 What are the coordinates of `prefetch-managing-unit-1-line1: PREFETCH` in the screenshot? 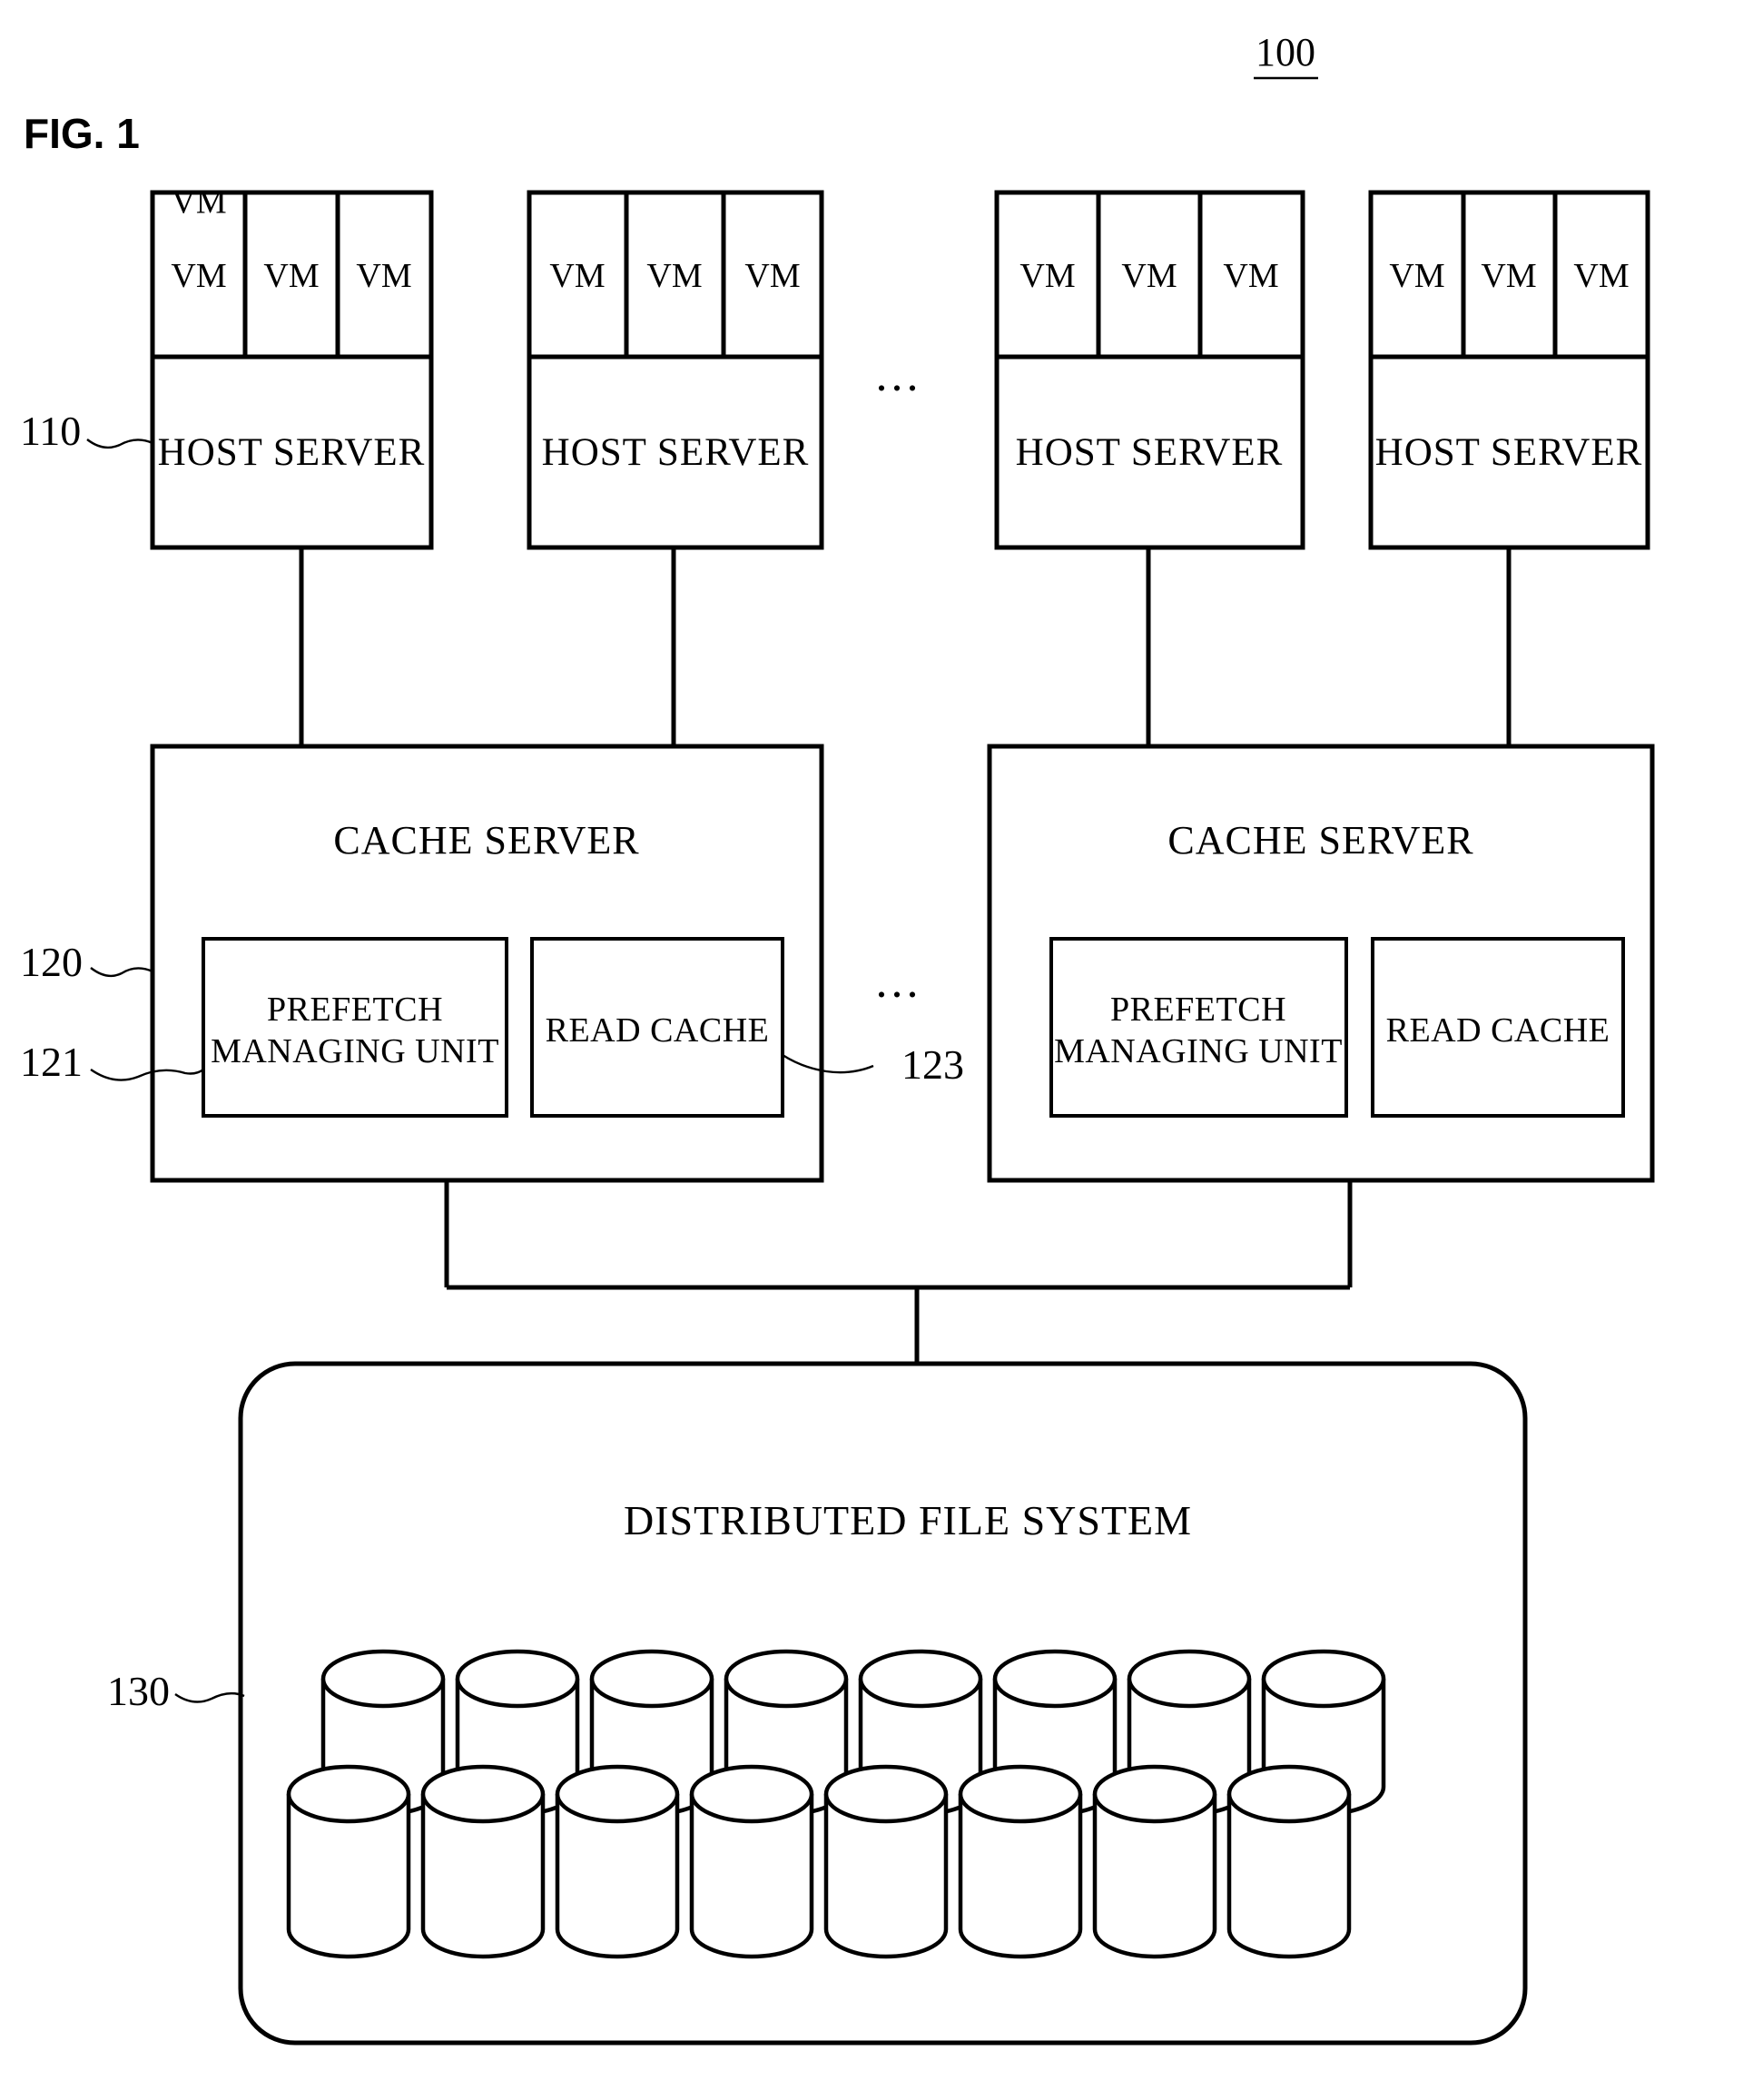 It's located at (355, 1010).